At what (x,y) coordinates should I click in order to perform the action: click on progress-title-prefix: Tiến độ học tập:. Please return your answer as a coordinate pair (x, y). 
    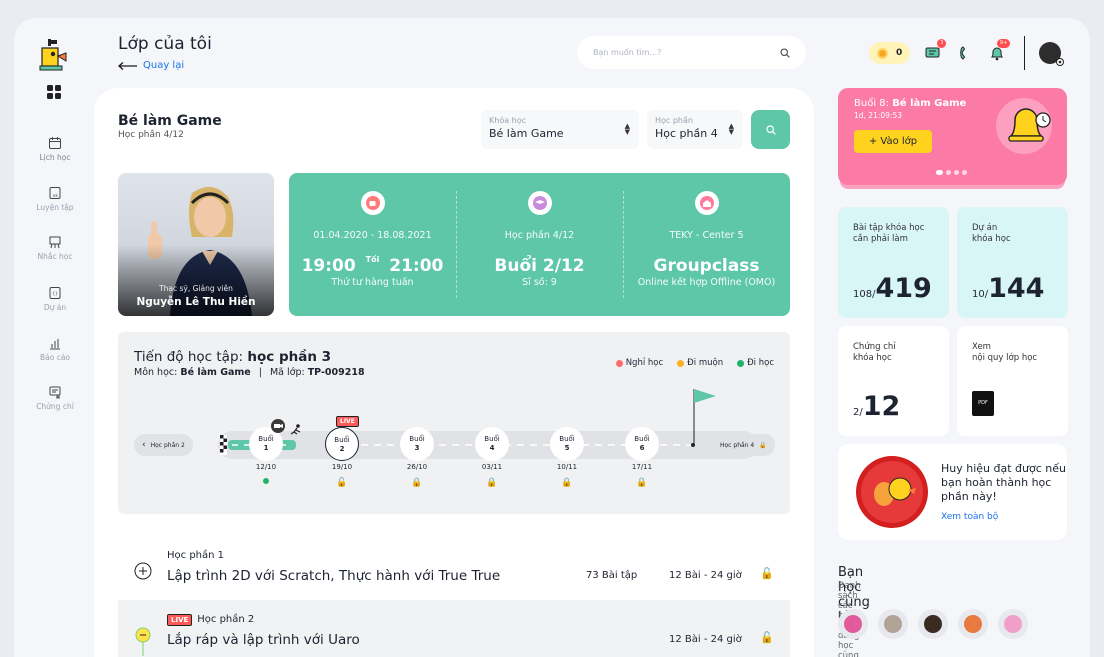
    Looking at the image, I should click on (191, 357).